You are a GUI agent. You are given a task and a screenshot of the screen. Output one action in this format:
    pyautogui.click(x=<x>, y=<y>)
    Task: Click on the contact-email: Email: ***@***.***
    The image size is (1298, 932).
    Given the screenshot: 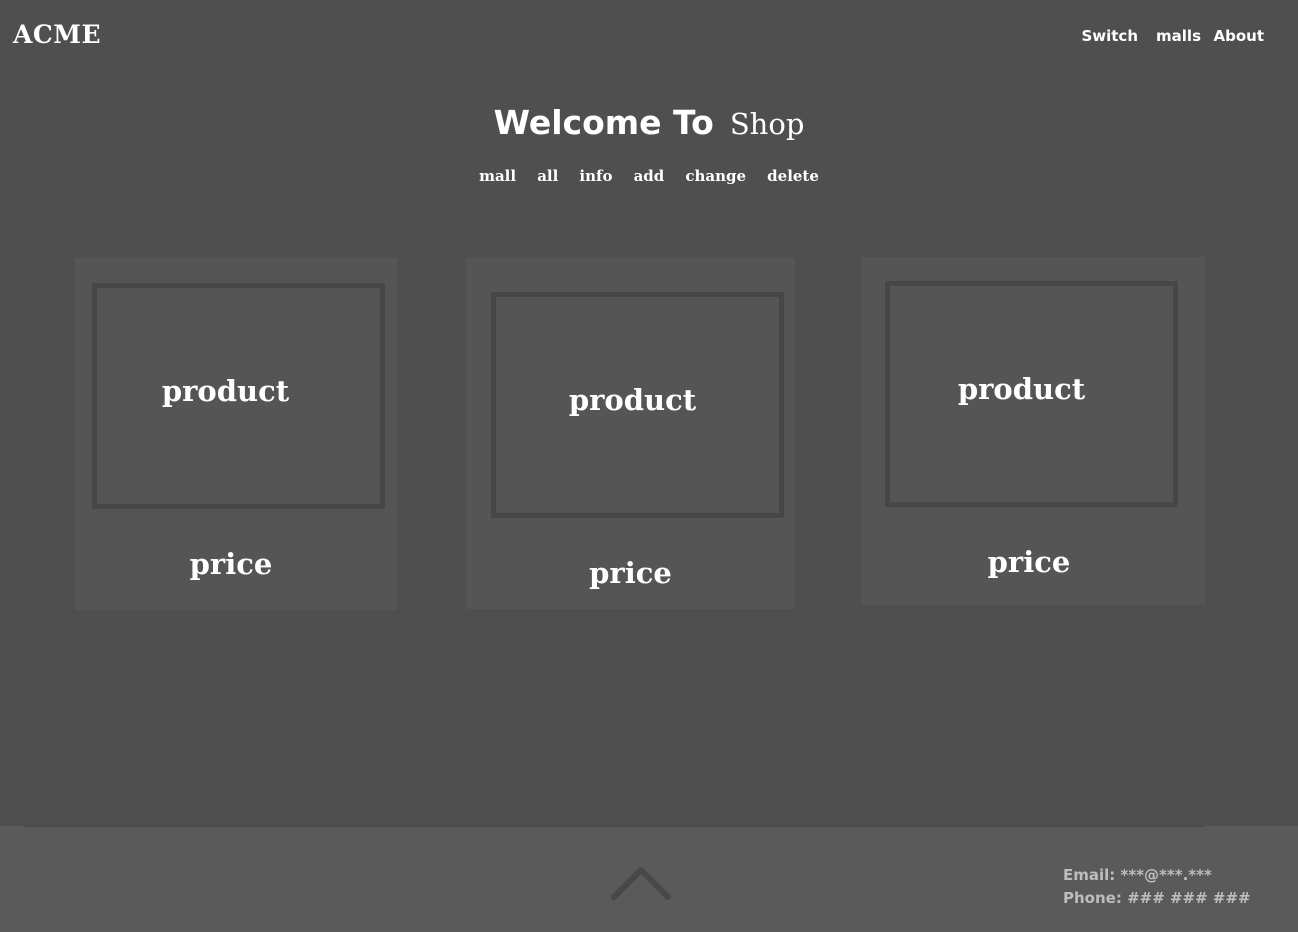 What is the action you would take?
    pyautogui.click(x=1157, y=875)
    